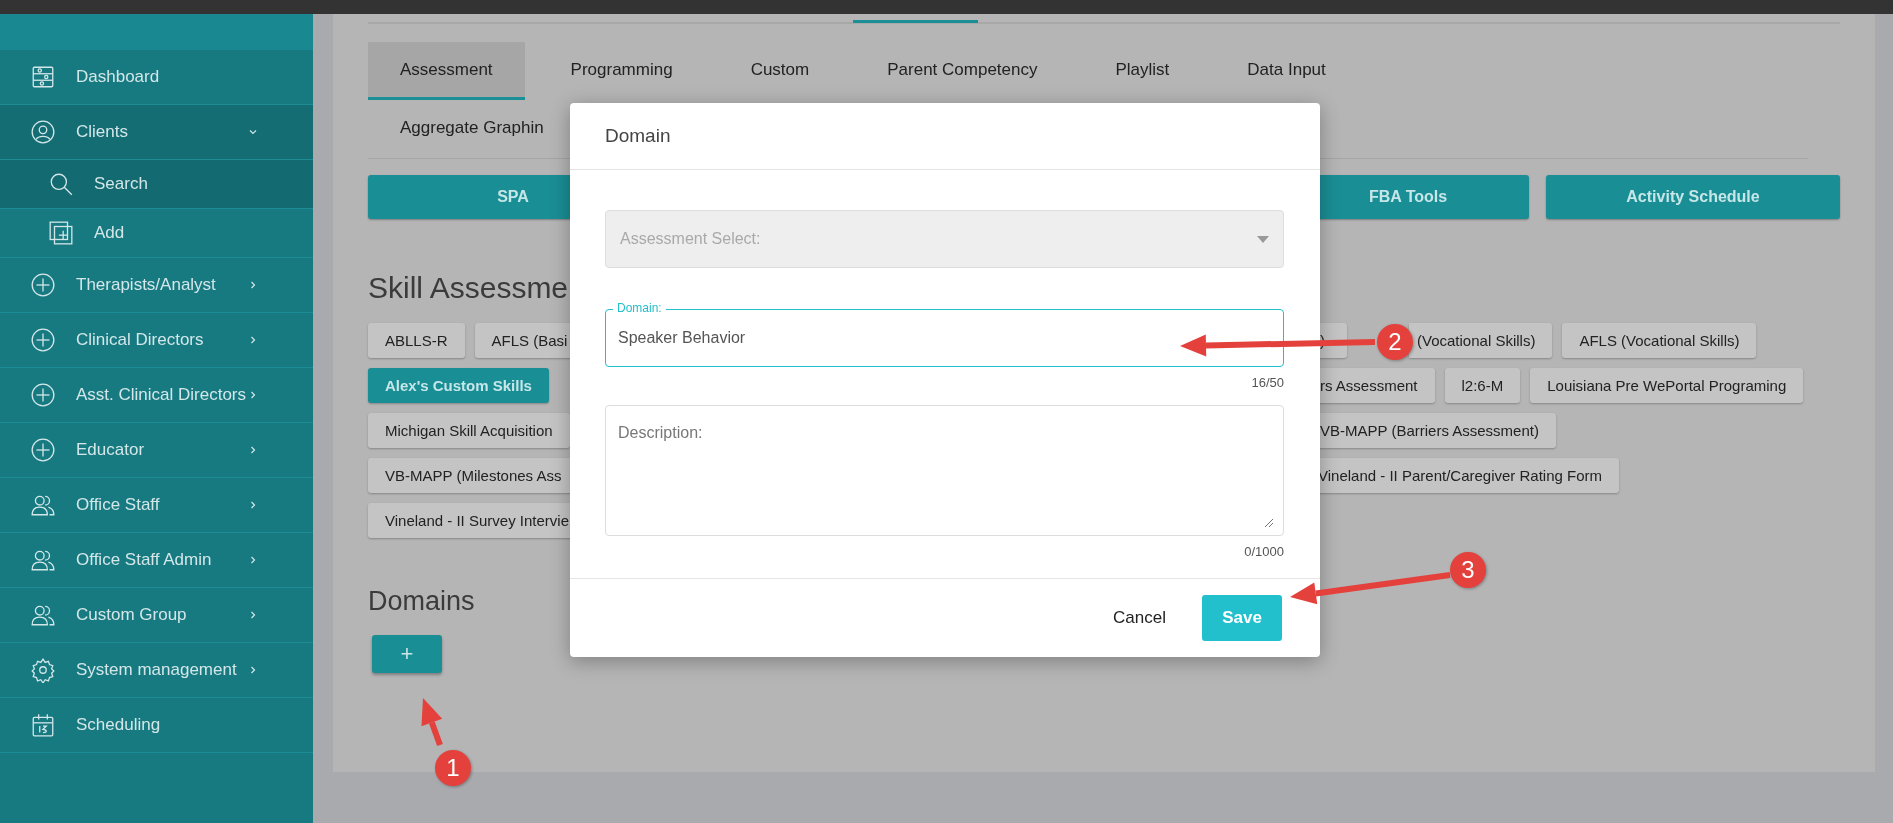  What do you see at coordinates (432, 722) in the screenshot?
I see `annotation-arrow` at bounding box center [432, 722].